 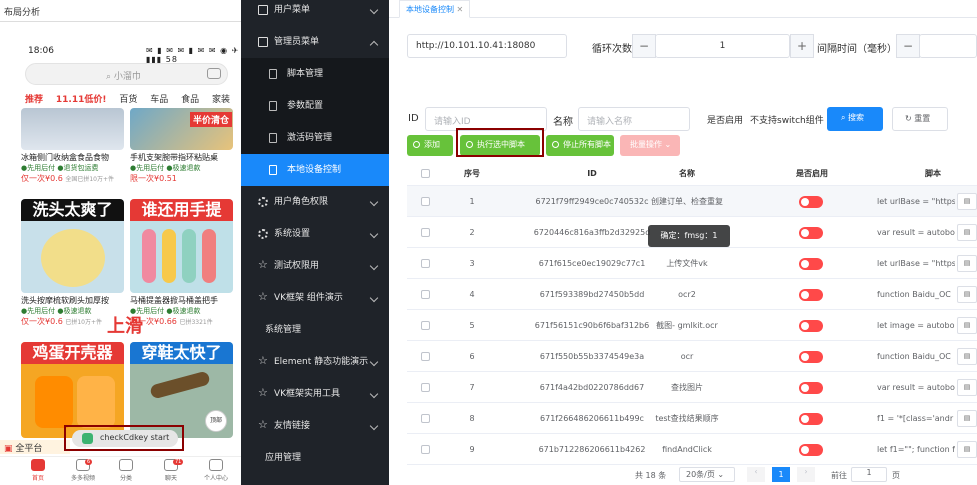 I want to click on category-tab: 家装, so click(x=221, y=100).